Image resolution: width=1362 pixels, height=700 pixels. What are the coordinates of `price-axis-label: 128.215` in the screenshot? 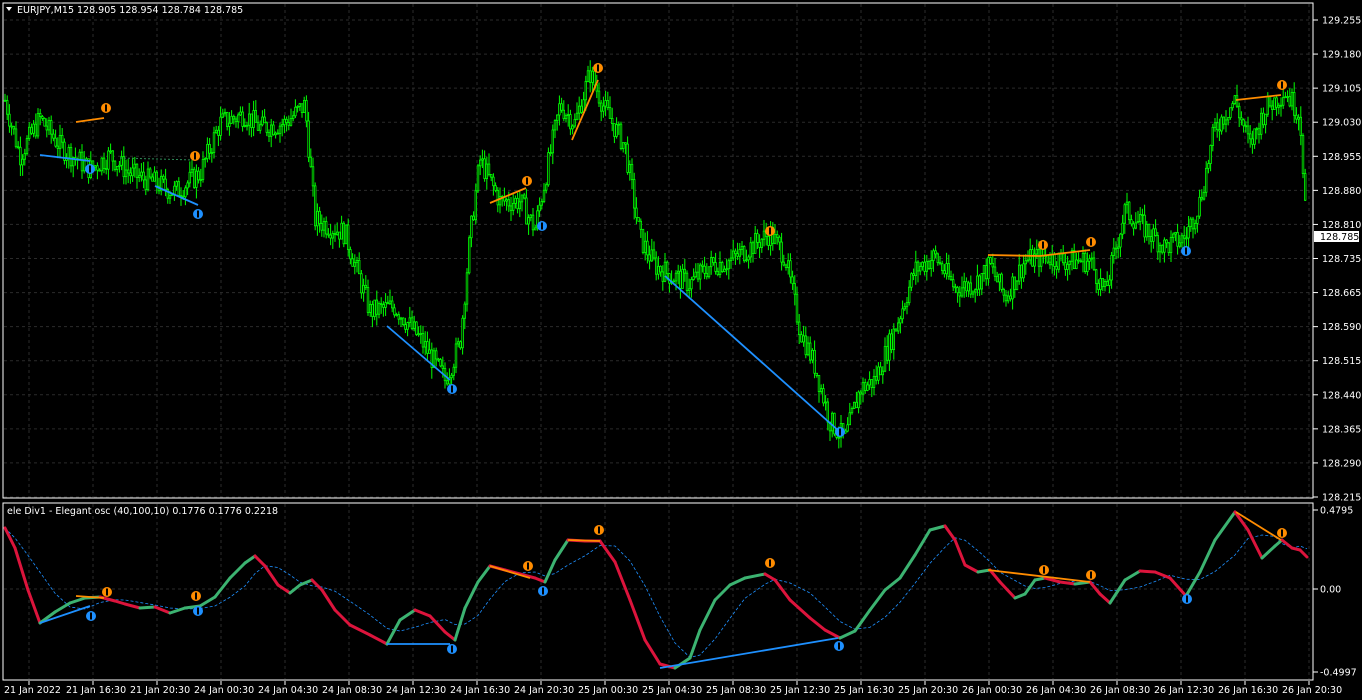 It's located at (1341, 498).